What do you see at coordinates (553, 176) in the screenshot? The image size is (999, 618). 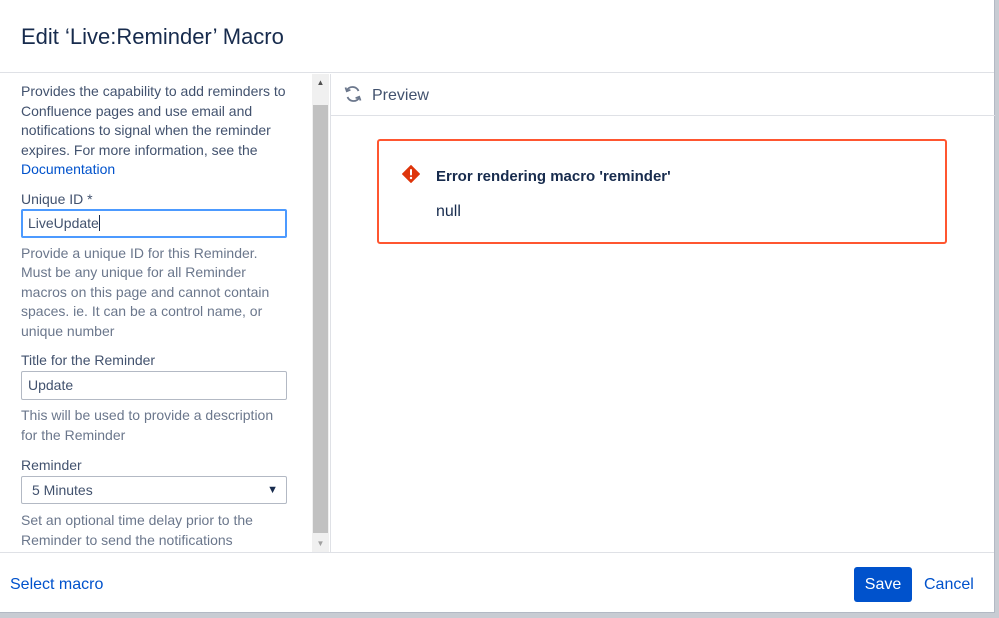 I see `error-title: Error rendering macro 'reminder'` at bounding box center [553, 176].